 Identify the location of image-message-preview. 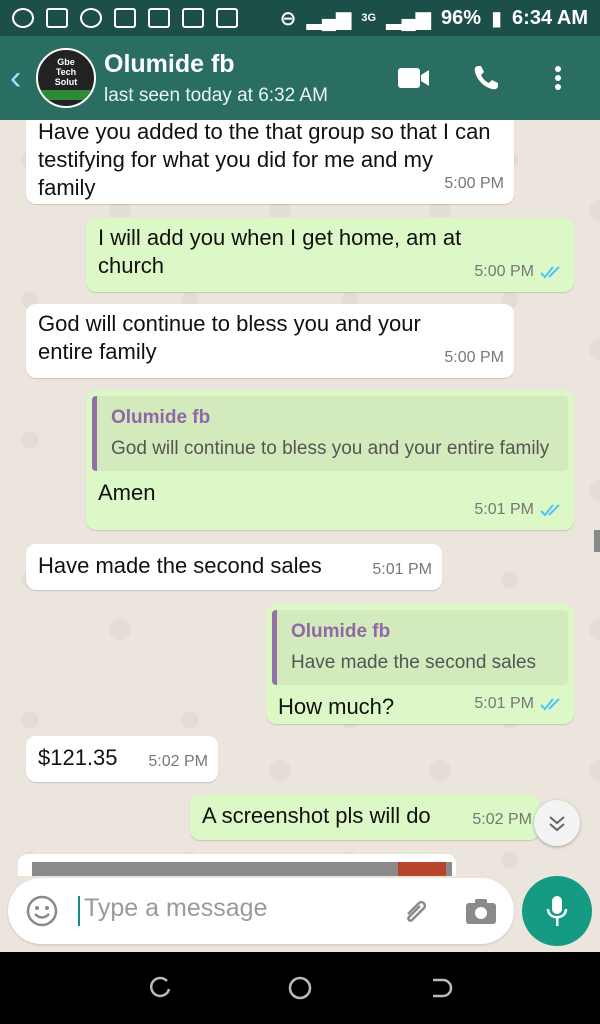
(237, 865).